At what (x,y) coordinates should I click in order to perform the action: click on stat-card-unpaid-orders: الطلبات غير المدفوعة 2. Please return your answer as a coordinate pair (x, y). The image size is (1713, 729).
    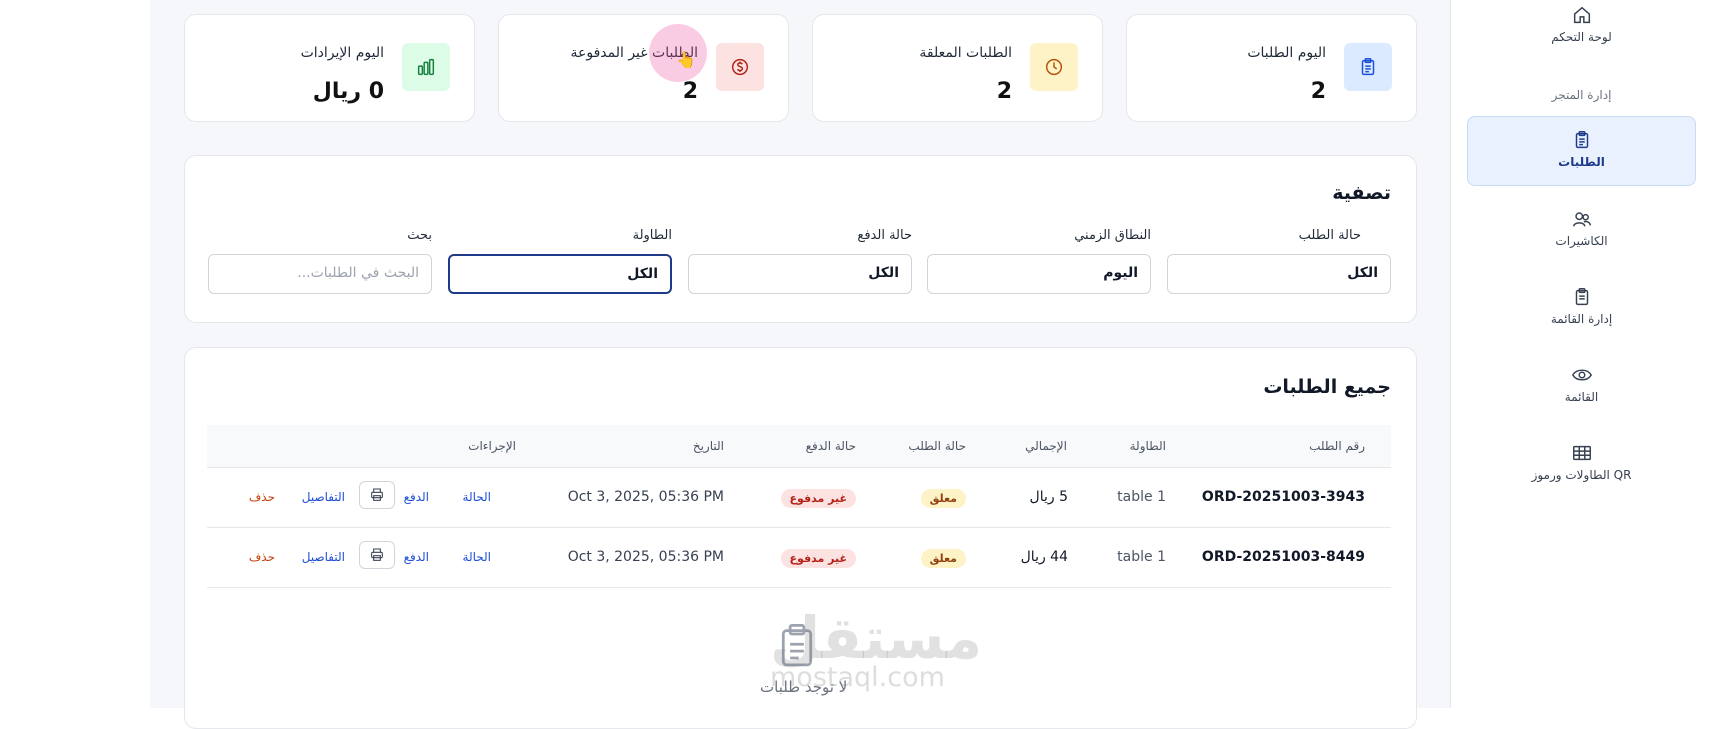
    Looking at the image, I should click on (643, 68).